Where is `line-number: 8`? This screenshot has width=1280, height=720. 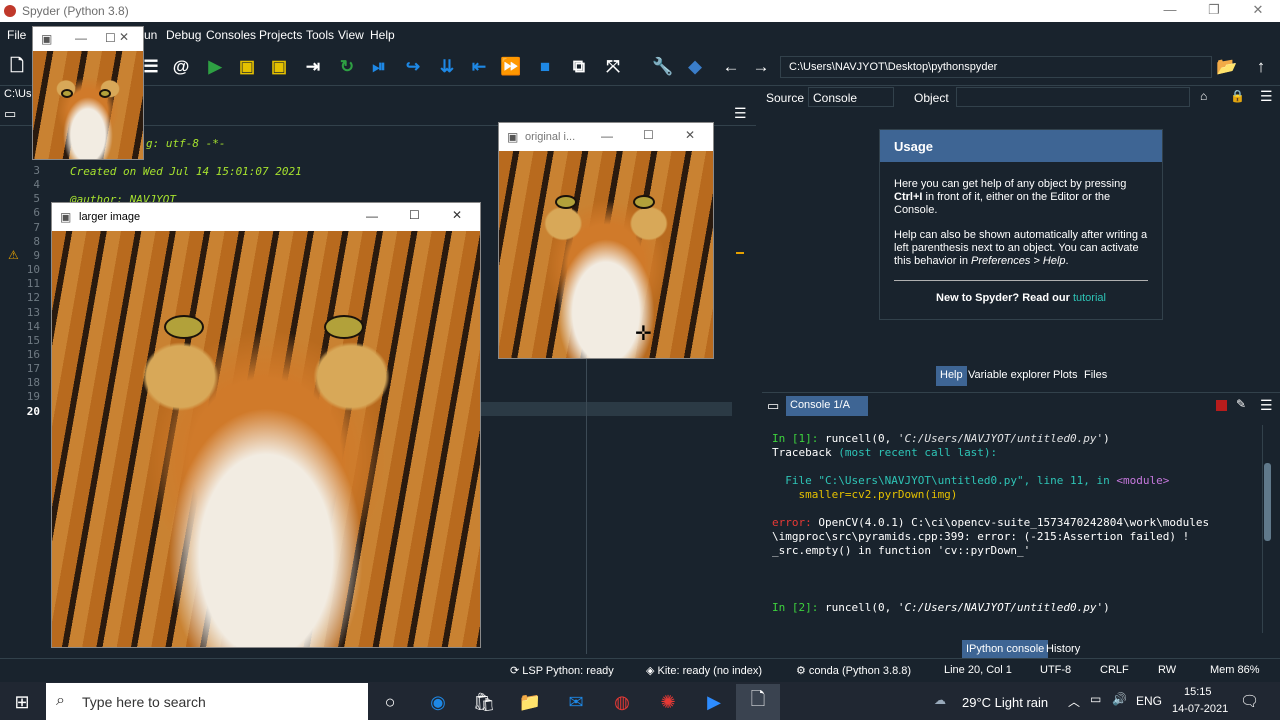 line-number: 8 is located at coordinates (36, 241).